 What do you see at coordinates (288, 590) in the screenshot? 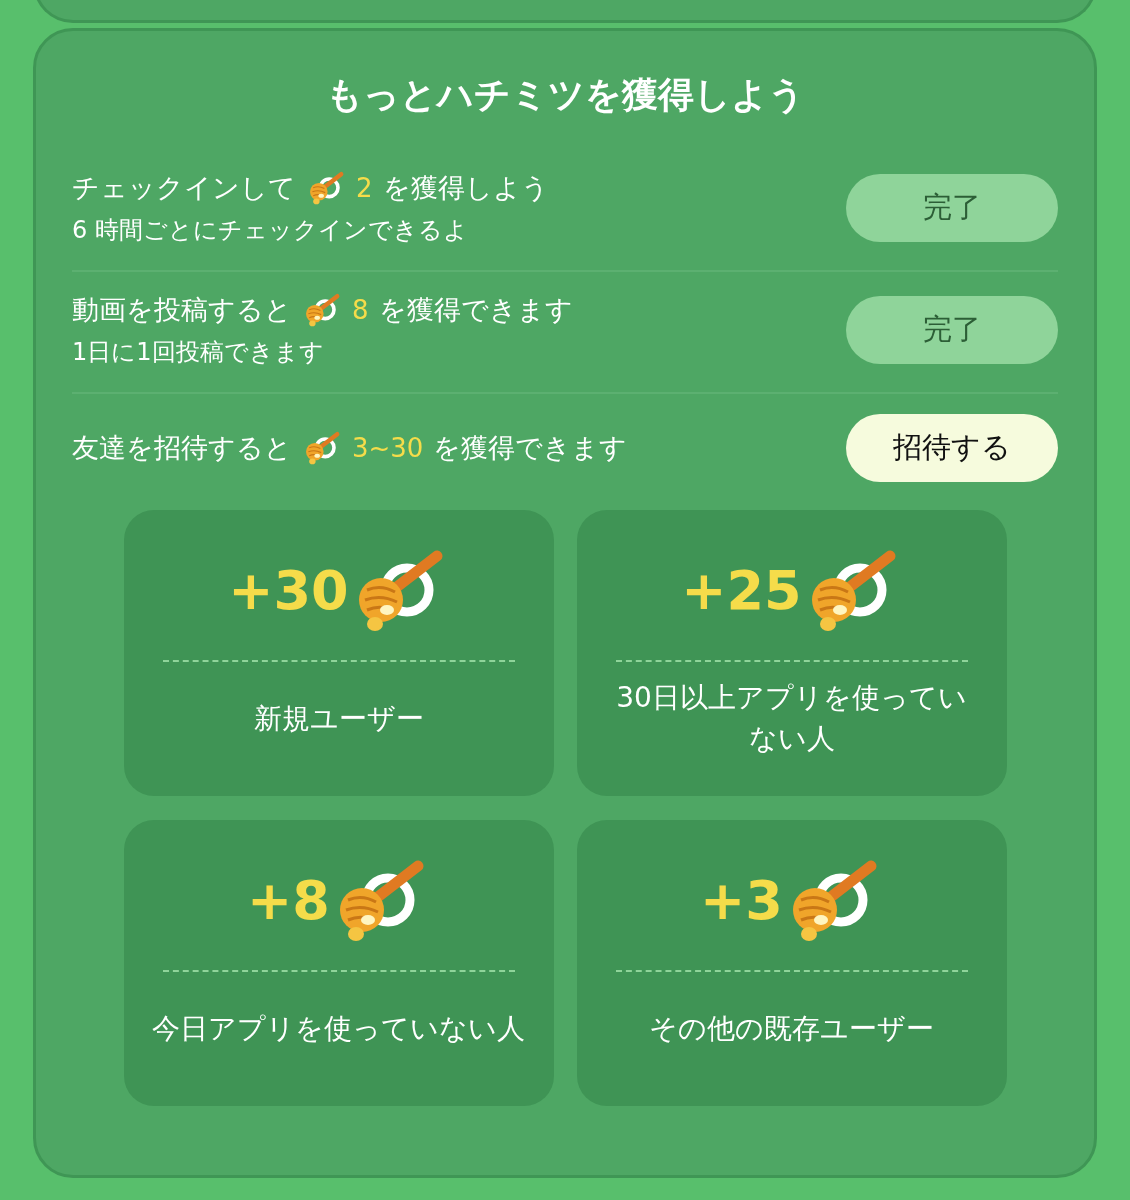
I see `reward-amount: +30` at bounding box center [288, 590].